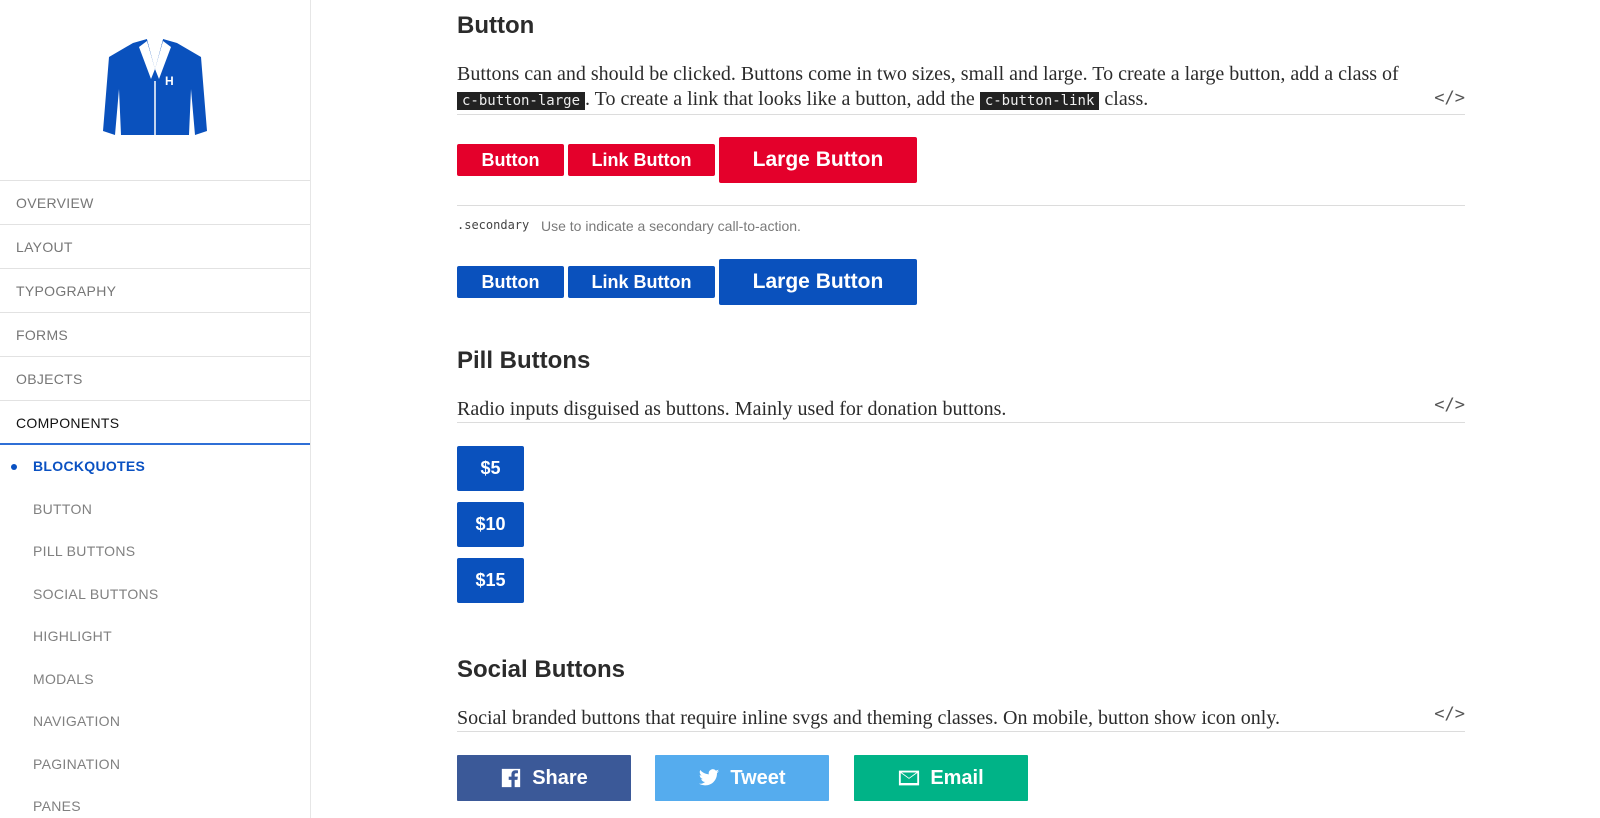 This screenshot has width=1600, height=818. Describe the element at coordinates (758, 777) in the screenshot. I see `tweet-label: Tweet` at that location.